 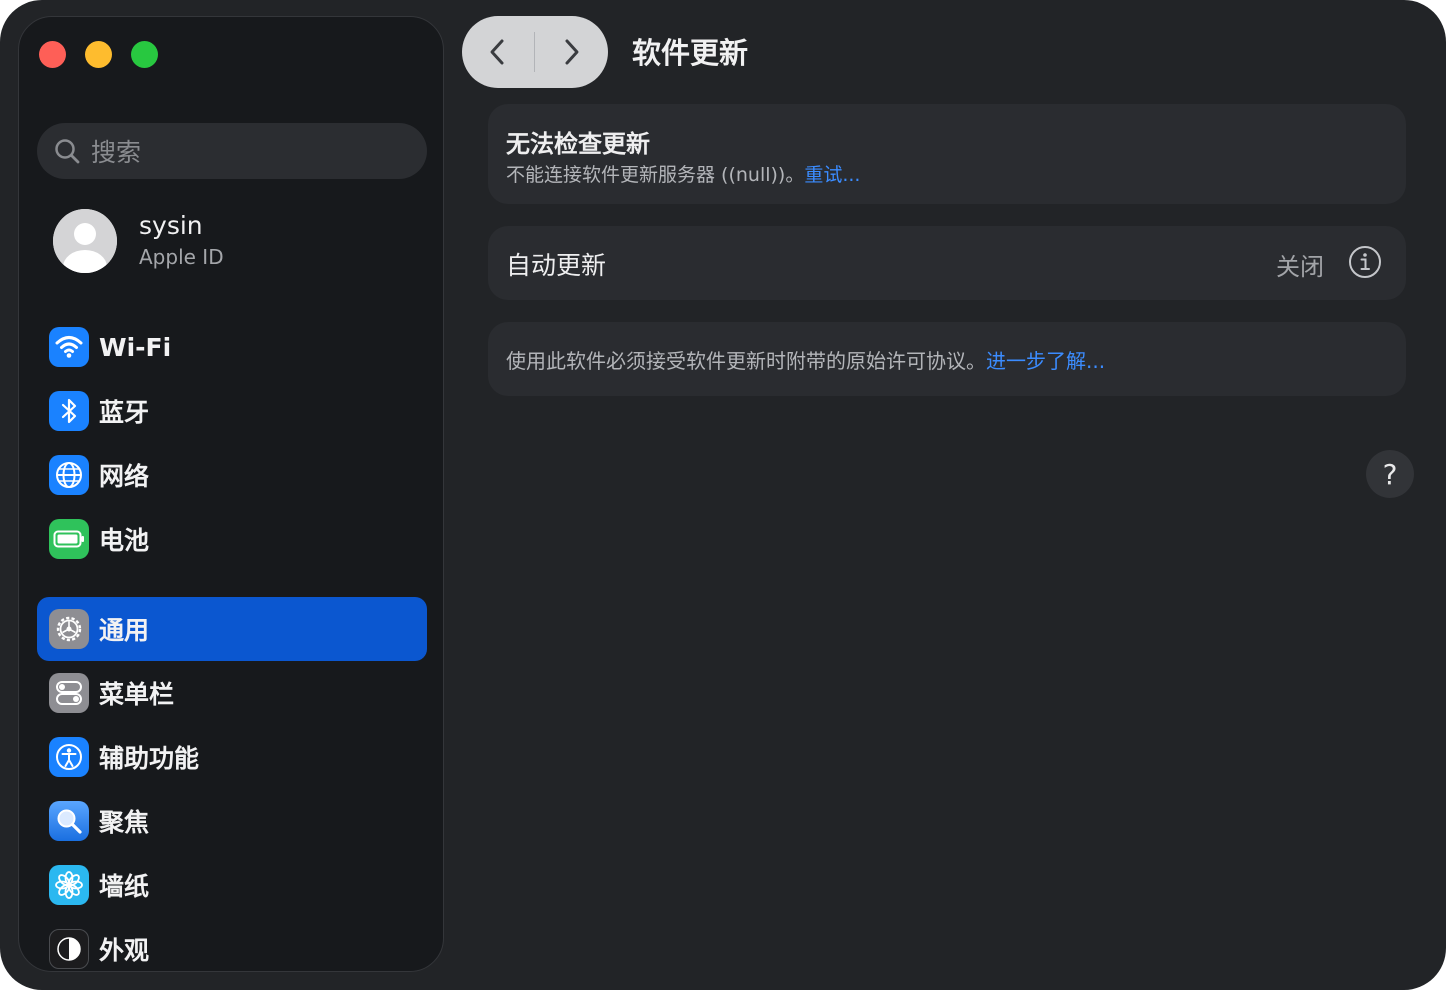 I want to click on zoom-window-button, so click(x=144, y=54).